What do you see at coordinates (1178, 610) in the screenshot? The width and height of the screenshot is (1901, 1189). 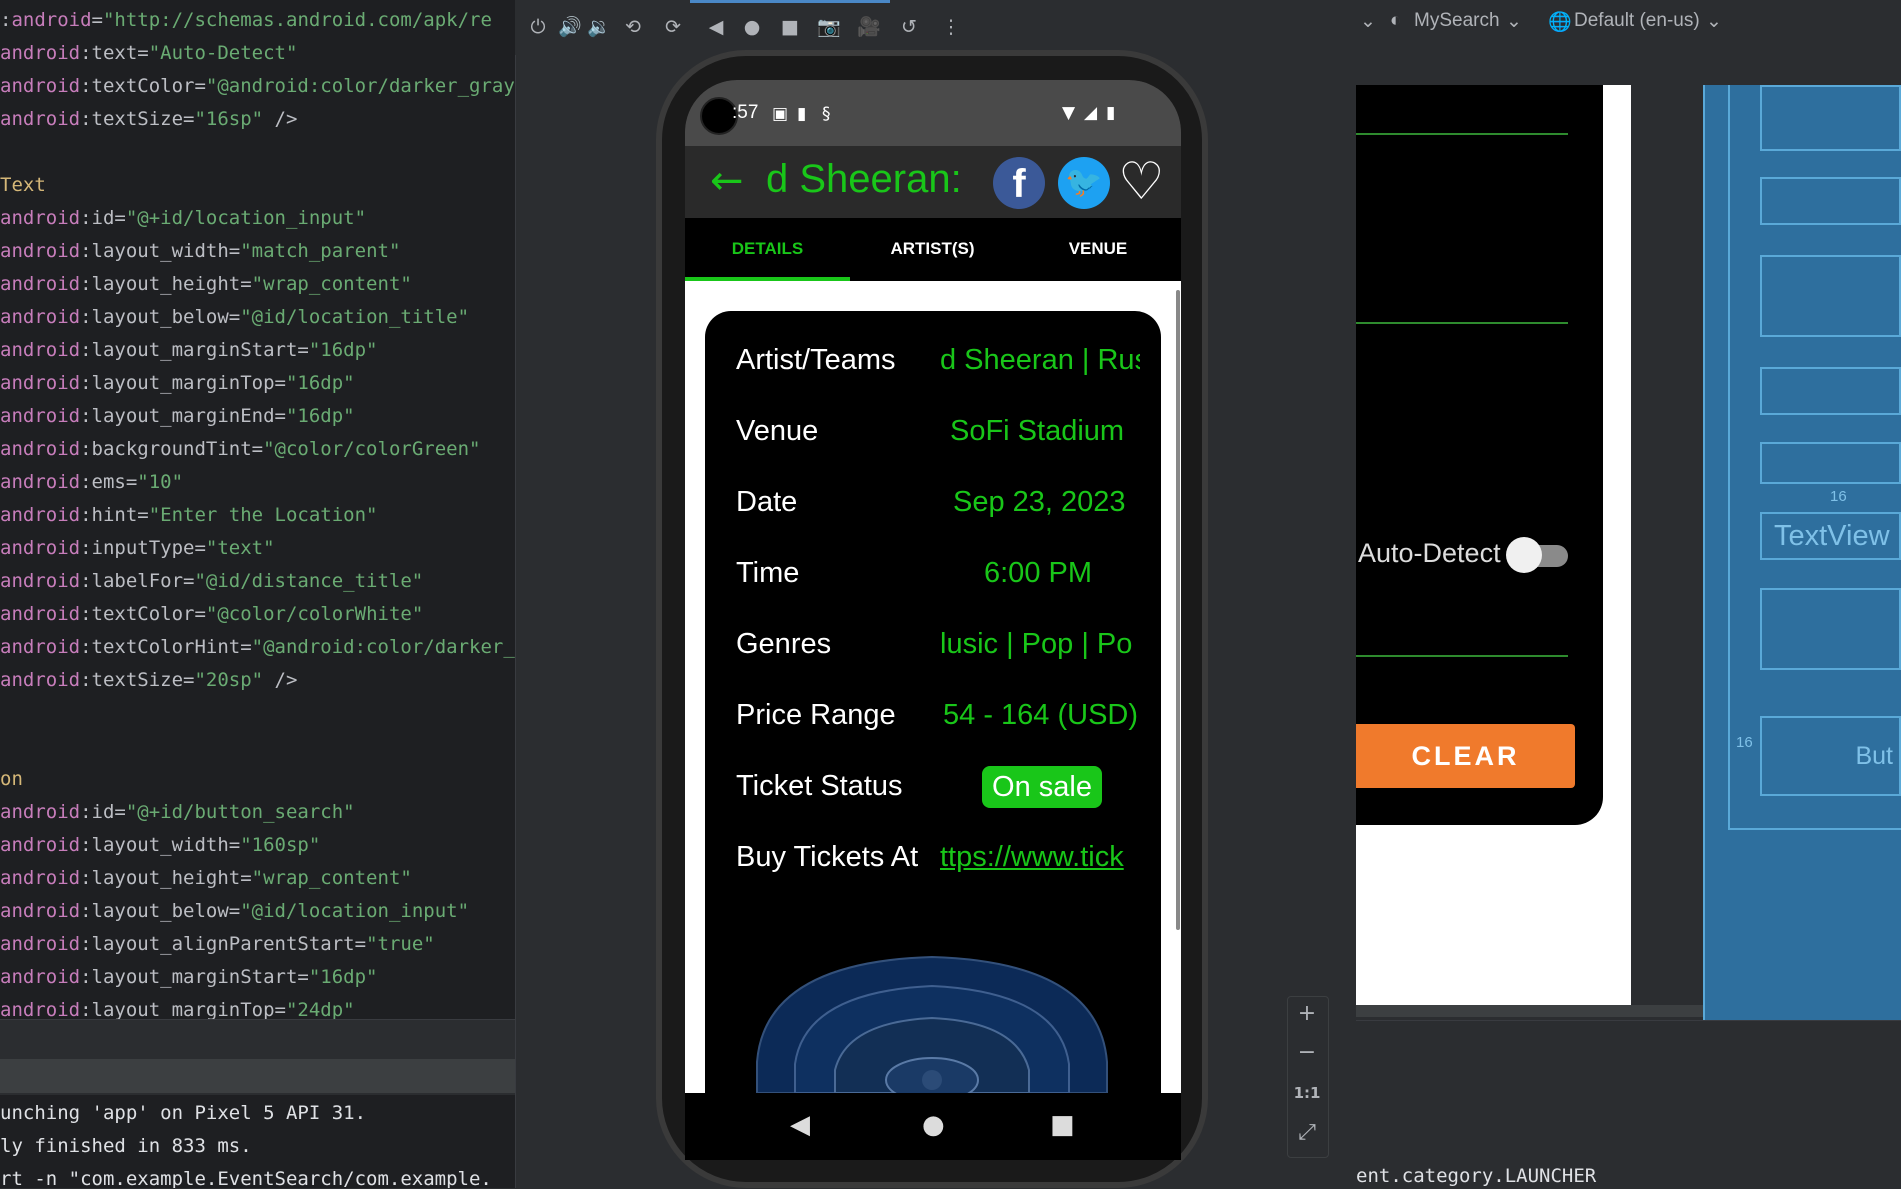 I see `content-scrollbar` at bounding box center [1178, 610].